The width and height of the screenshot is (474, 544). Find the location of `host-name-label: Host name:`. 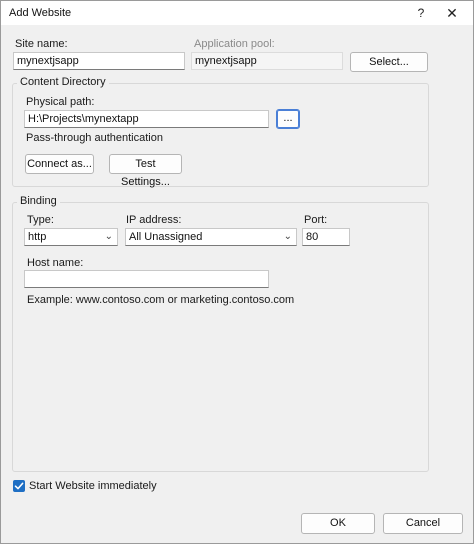

host-name-label: Host name: is located at coordinates (55, 263).